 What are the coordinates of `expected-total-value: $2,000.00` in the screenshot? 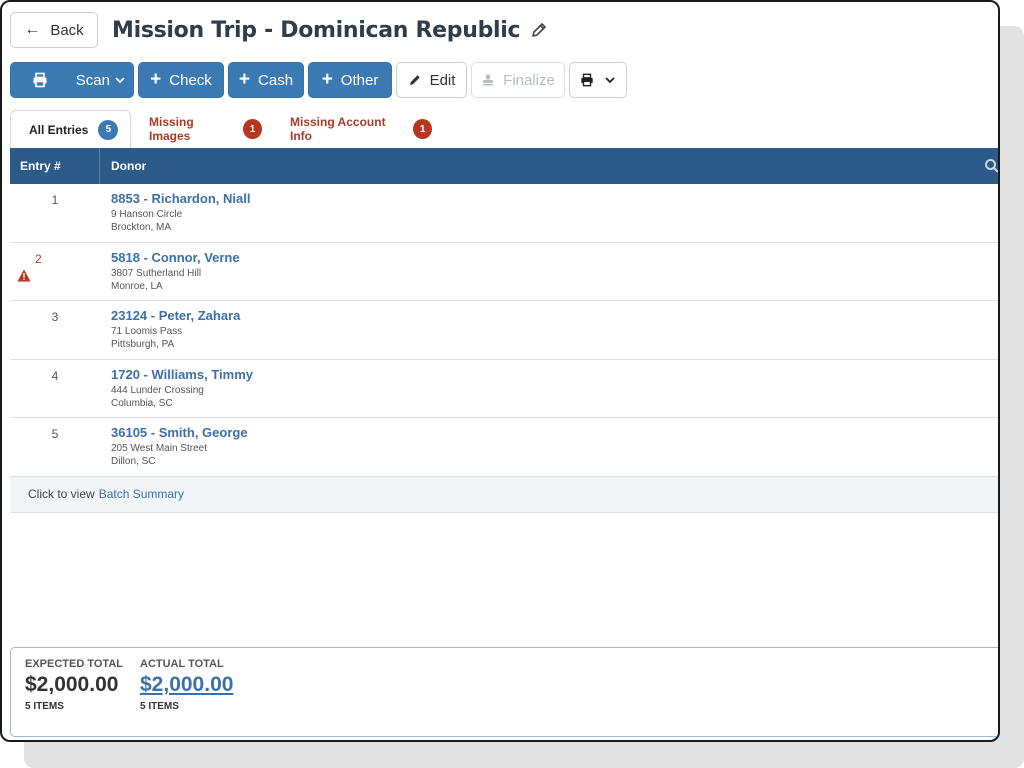 It's located at (72, 684).